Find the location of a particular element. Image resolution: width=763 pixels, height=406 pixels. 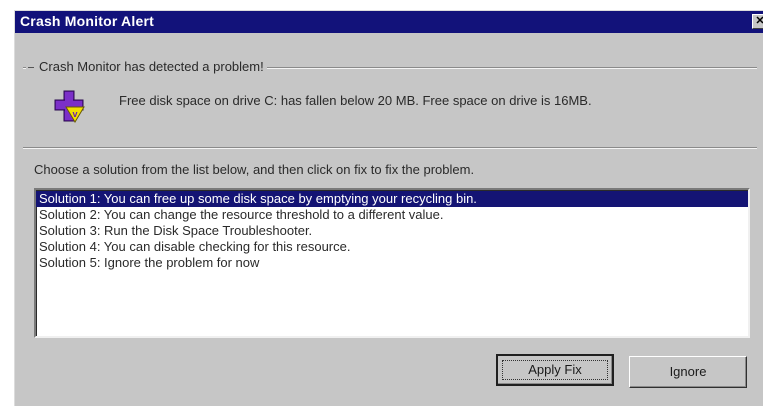

group-box-label: Crash Monitor has detected a problem! is located at coordinates (146, 66).